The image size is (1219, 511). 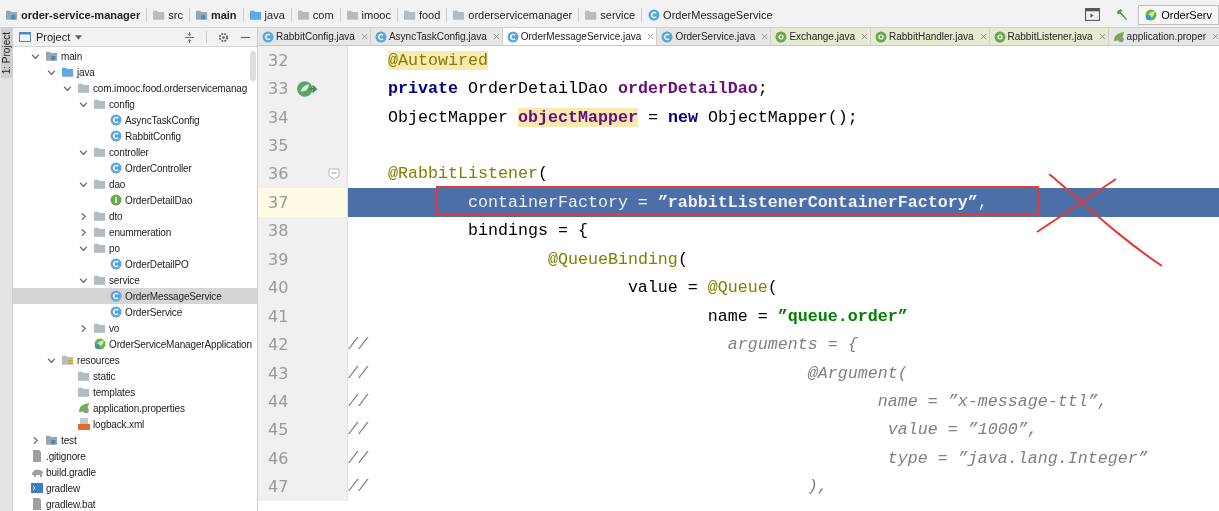 What do you see at coordinates (135, 56) in the screenshot?
I see `tree-item: main` at bounding box center [135, 56].